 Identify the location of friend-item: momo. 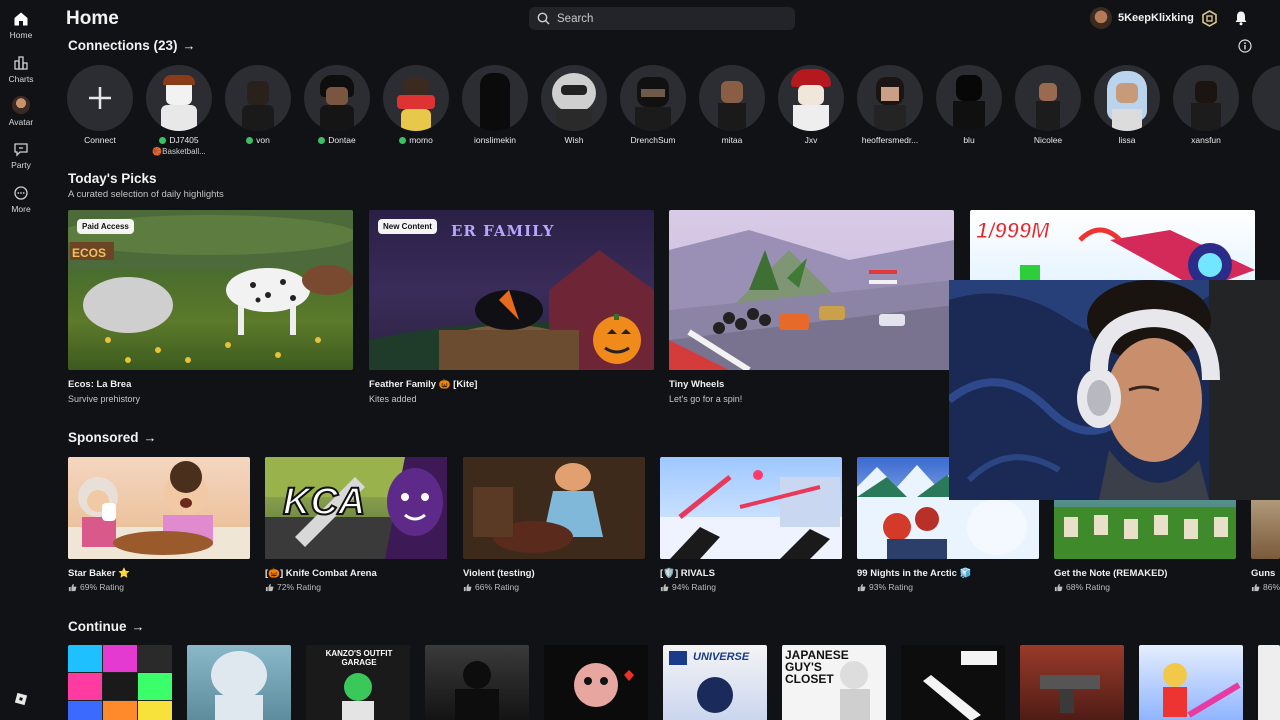
(416, 105).